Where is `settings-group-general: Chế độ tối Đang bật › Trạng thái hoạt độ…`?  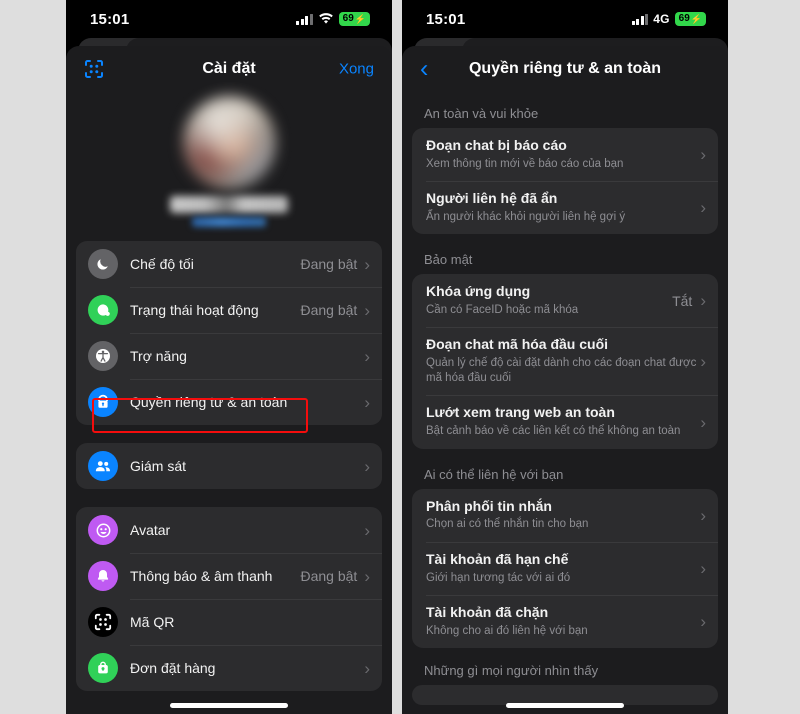
settings-group-general: Chế độ tối Đang bật › Trạng thái hoạt độ… is located at coordinates (229, 333).